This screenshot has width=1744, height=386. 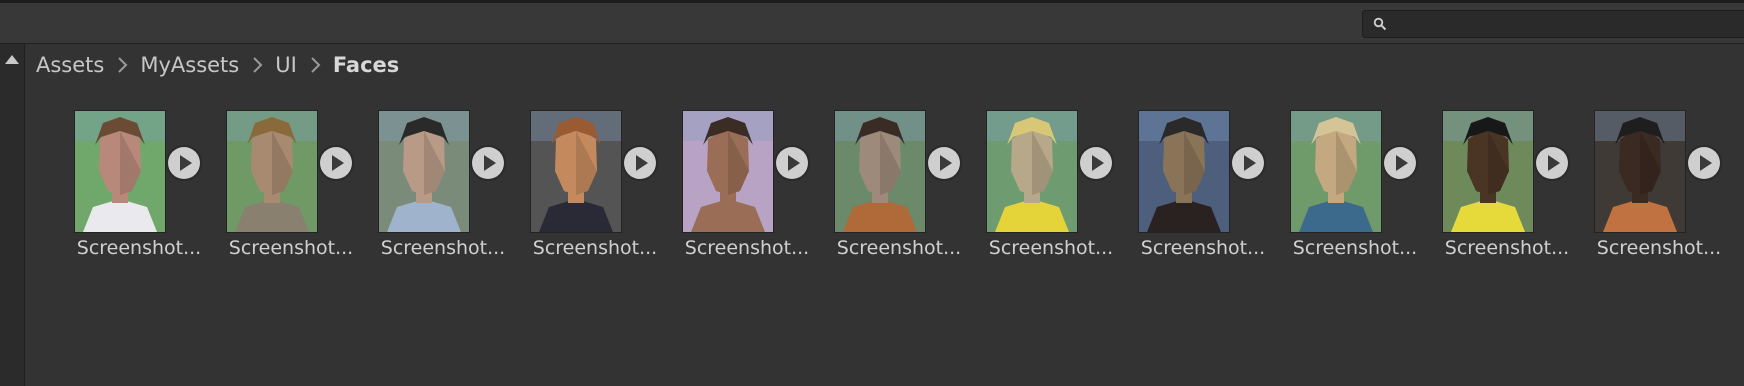 What do you see at coordinates (1380, 24) in the screenshot?
I see `search-icon` at bounding box center [1380, 24].